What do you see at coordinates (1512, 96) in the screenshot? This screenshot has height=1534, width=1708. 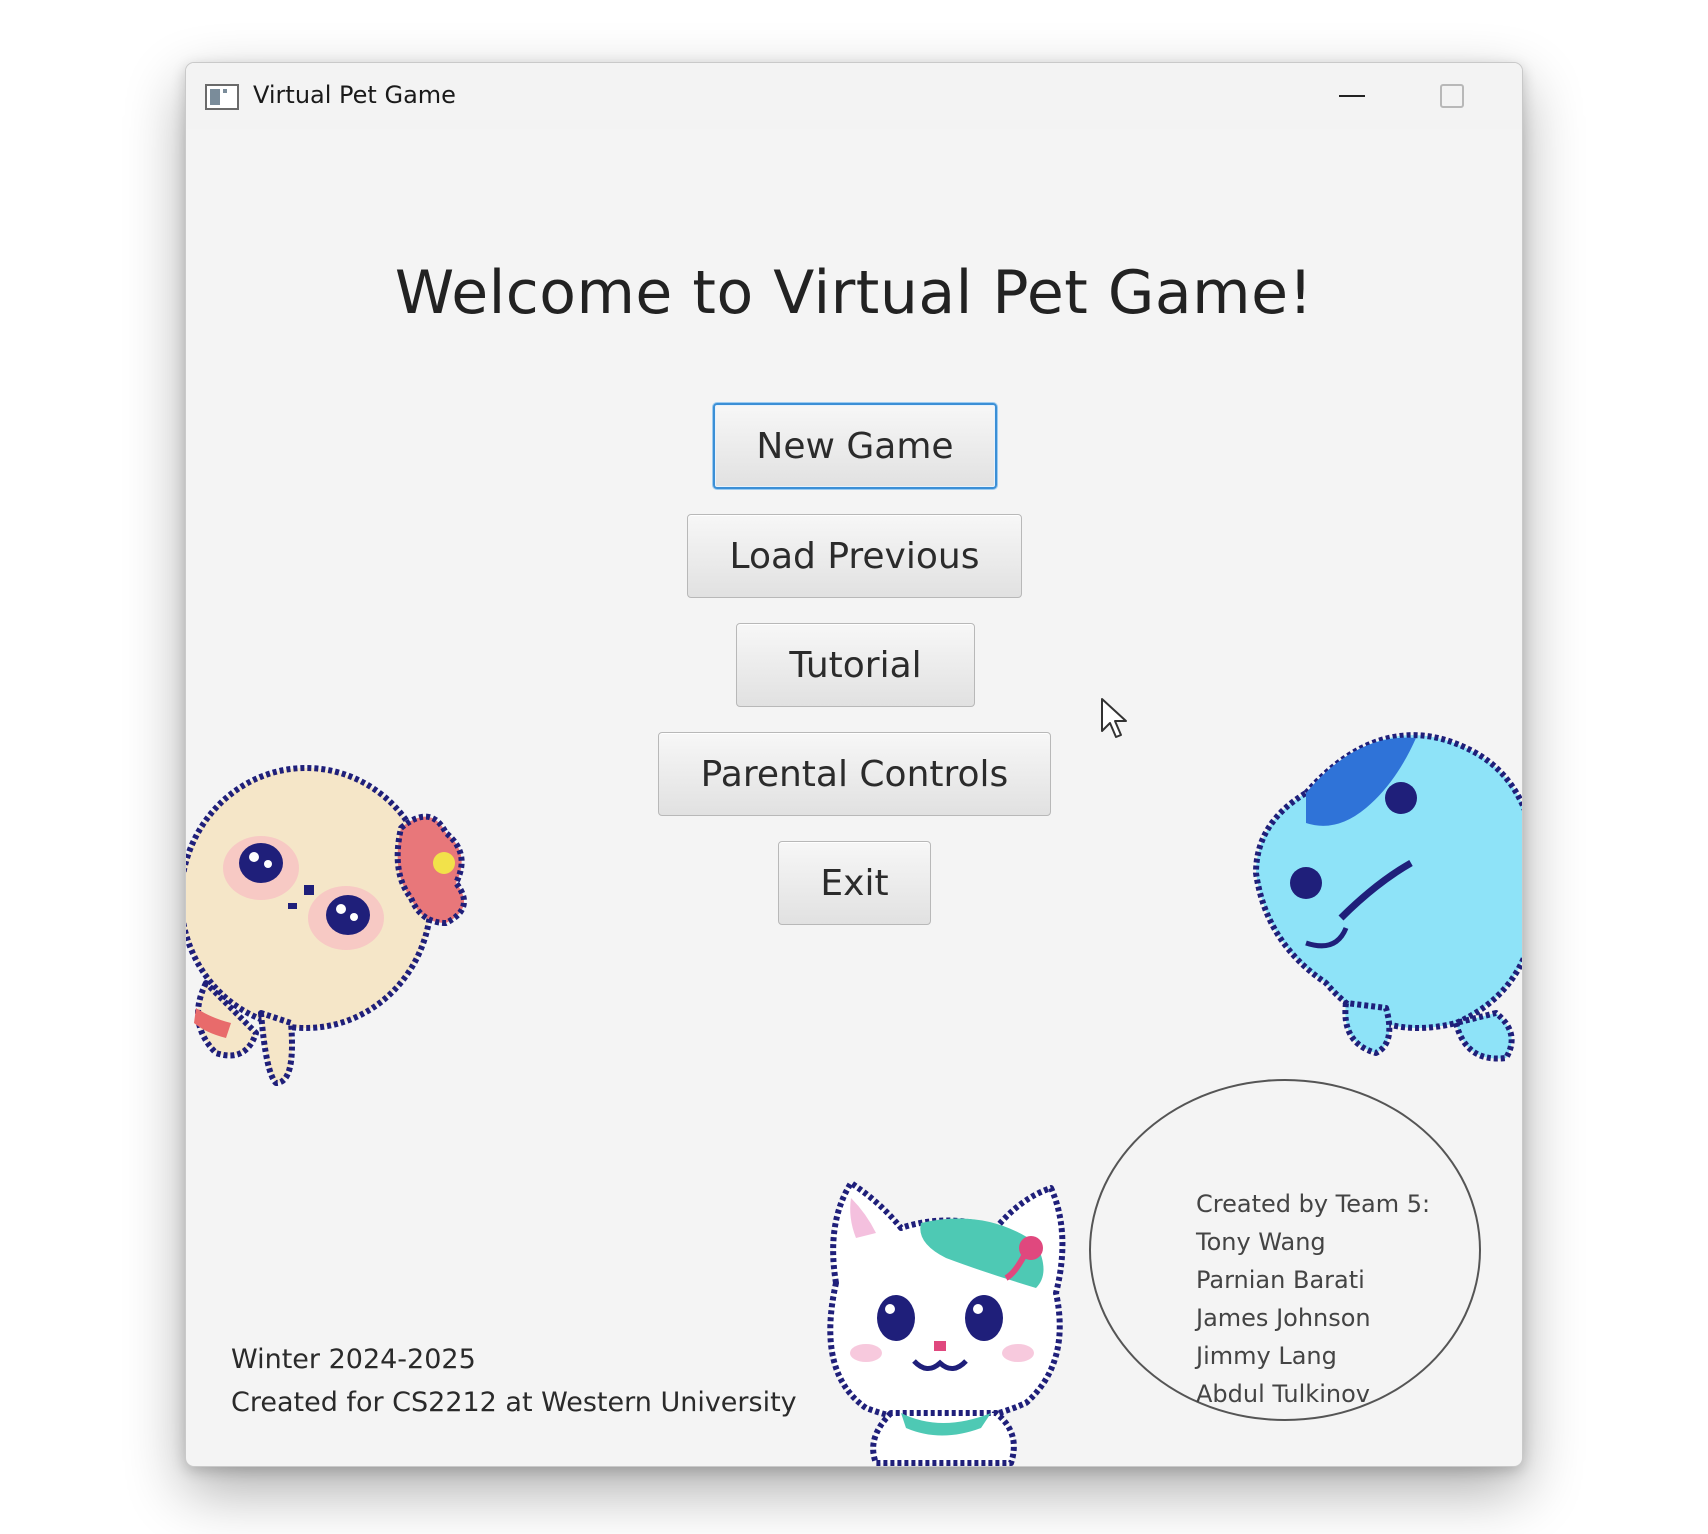 I see `close-button` at bounding box center [1512, 96].